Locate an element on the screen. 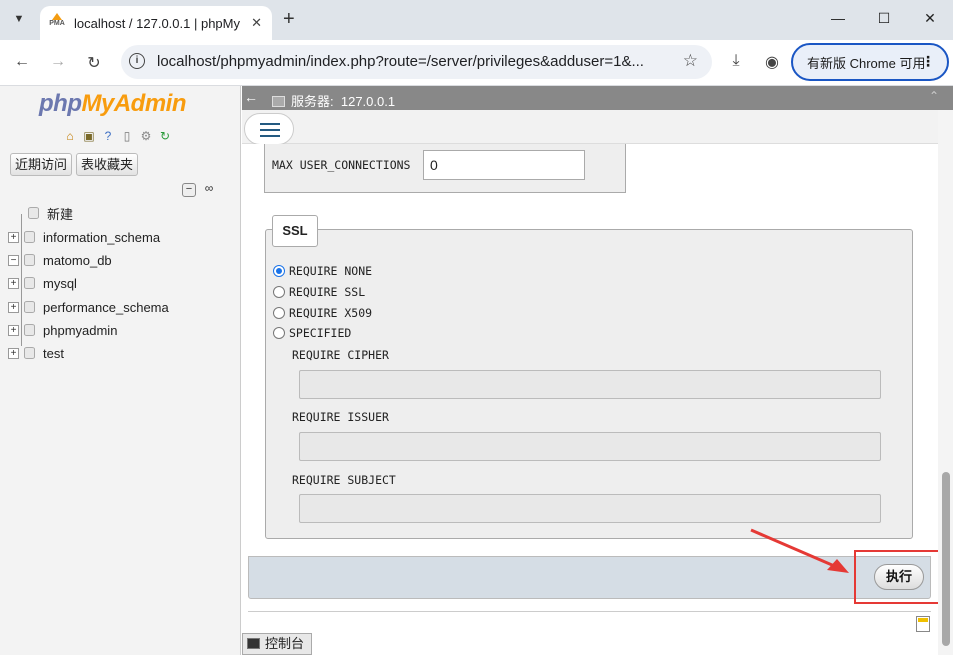  ssl-legend: SSL is located at coordinates (295, 231).